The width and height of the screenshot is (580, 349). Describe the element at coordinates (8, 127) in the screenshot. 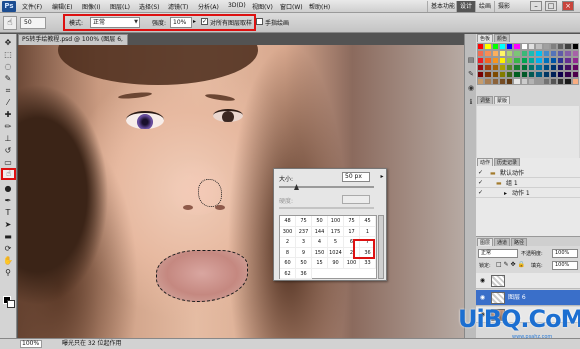

I see `brush-tool-icon: ✏` at that location.